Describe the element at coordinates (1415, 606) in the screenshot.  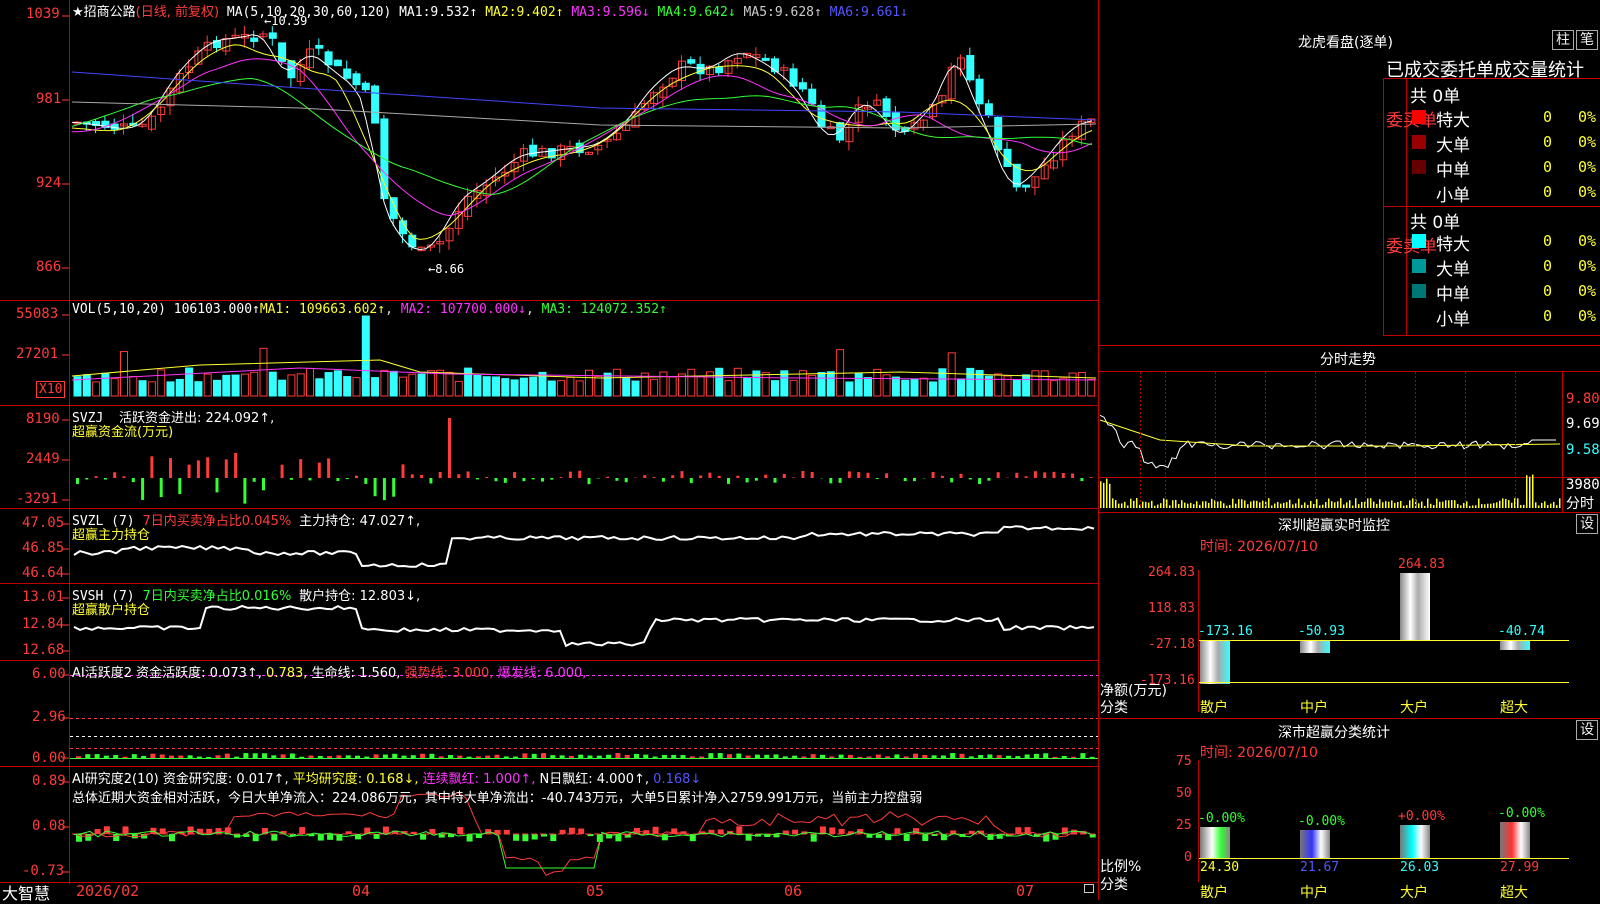
I see `net-amount-bar` at that location.